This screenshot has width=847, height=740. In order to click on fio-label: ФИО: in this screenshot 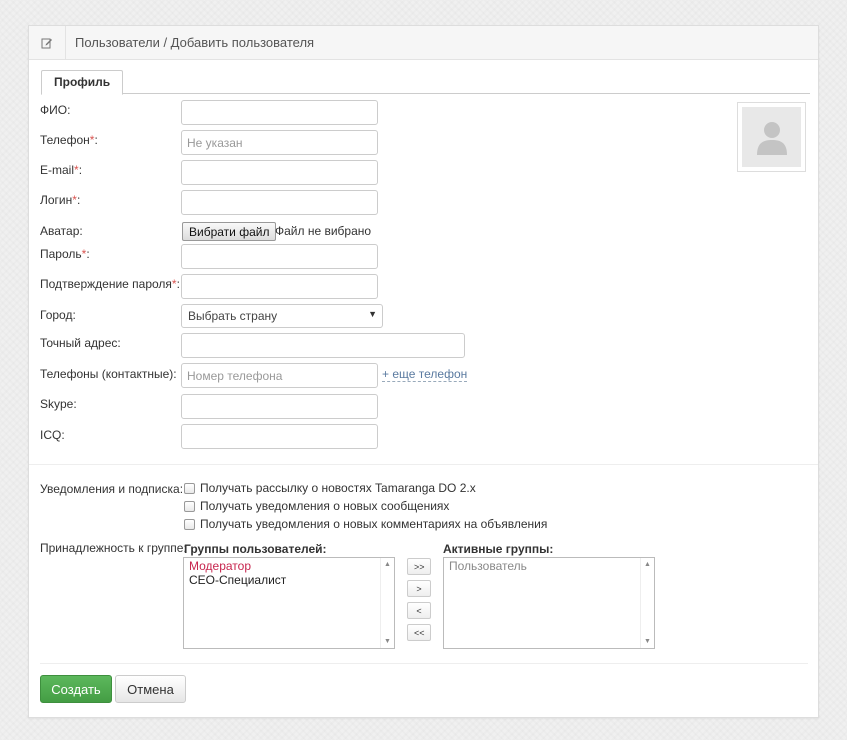, I will do `click(55, 110)`.